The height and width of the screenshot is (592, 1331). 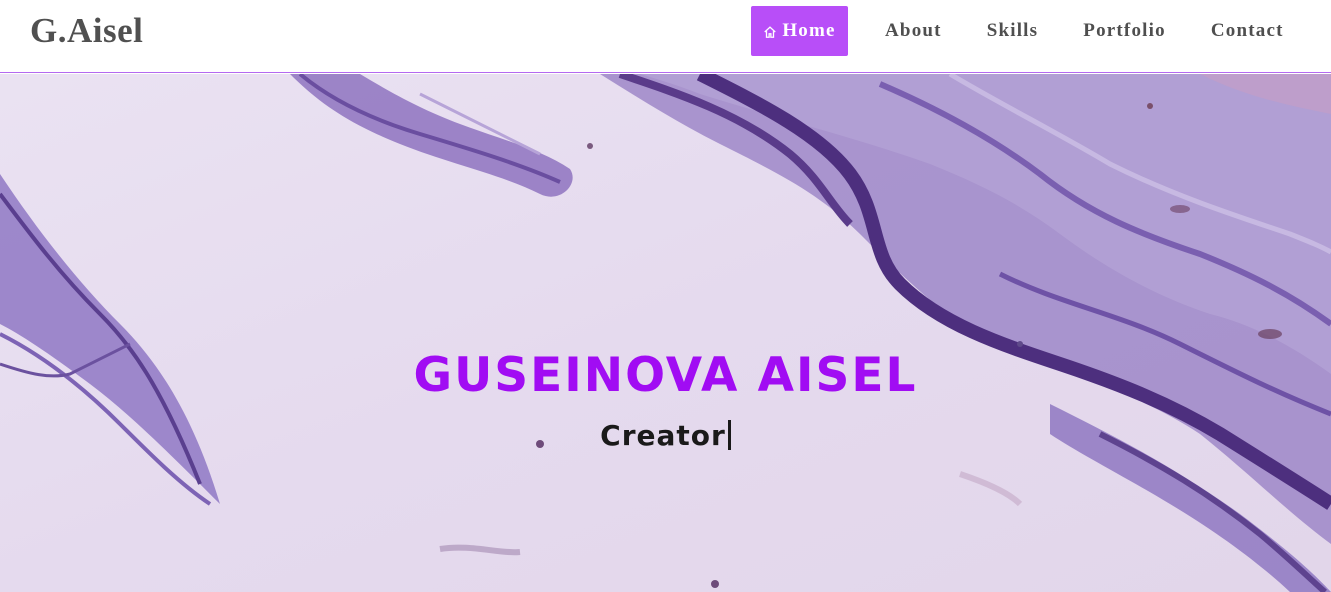 I want to click on nav-links: Home About Skills Portfolio Contact, so click(x=1017, y=31).